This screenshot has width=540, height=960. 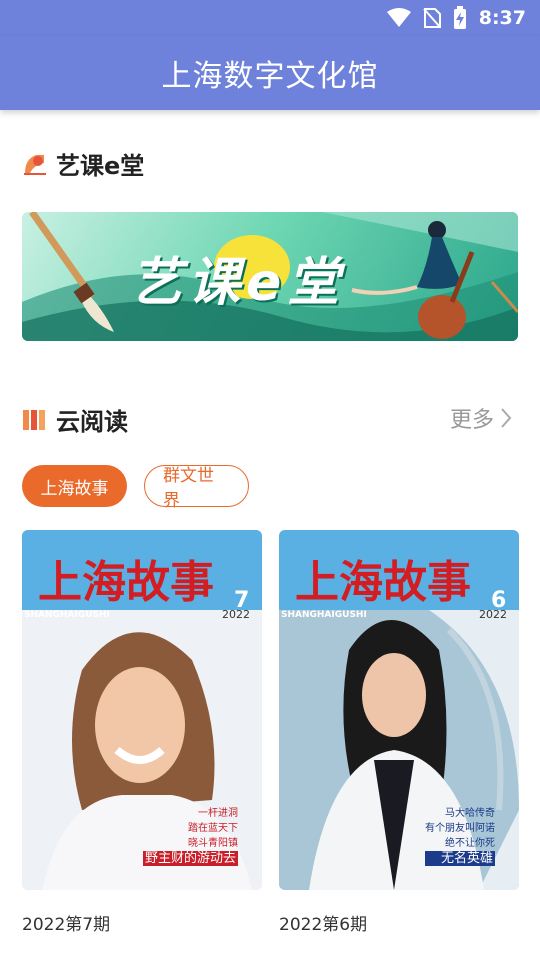 What do you see at coordinates (66, 922) in the screenshot?
I see `magazine-caption-1: 2022第7期` at bounding box center [66, 922].